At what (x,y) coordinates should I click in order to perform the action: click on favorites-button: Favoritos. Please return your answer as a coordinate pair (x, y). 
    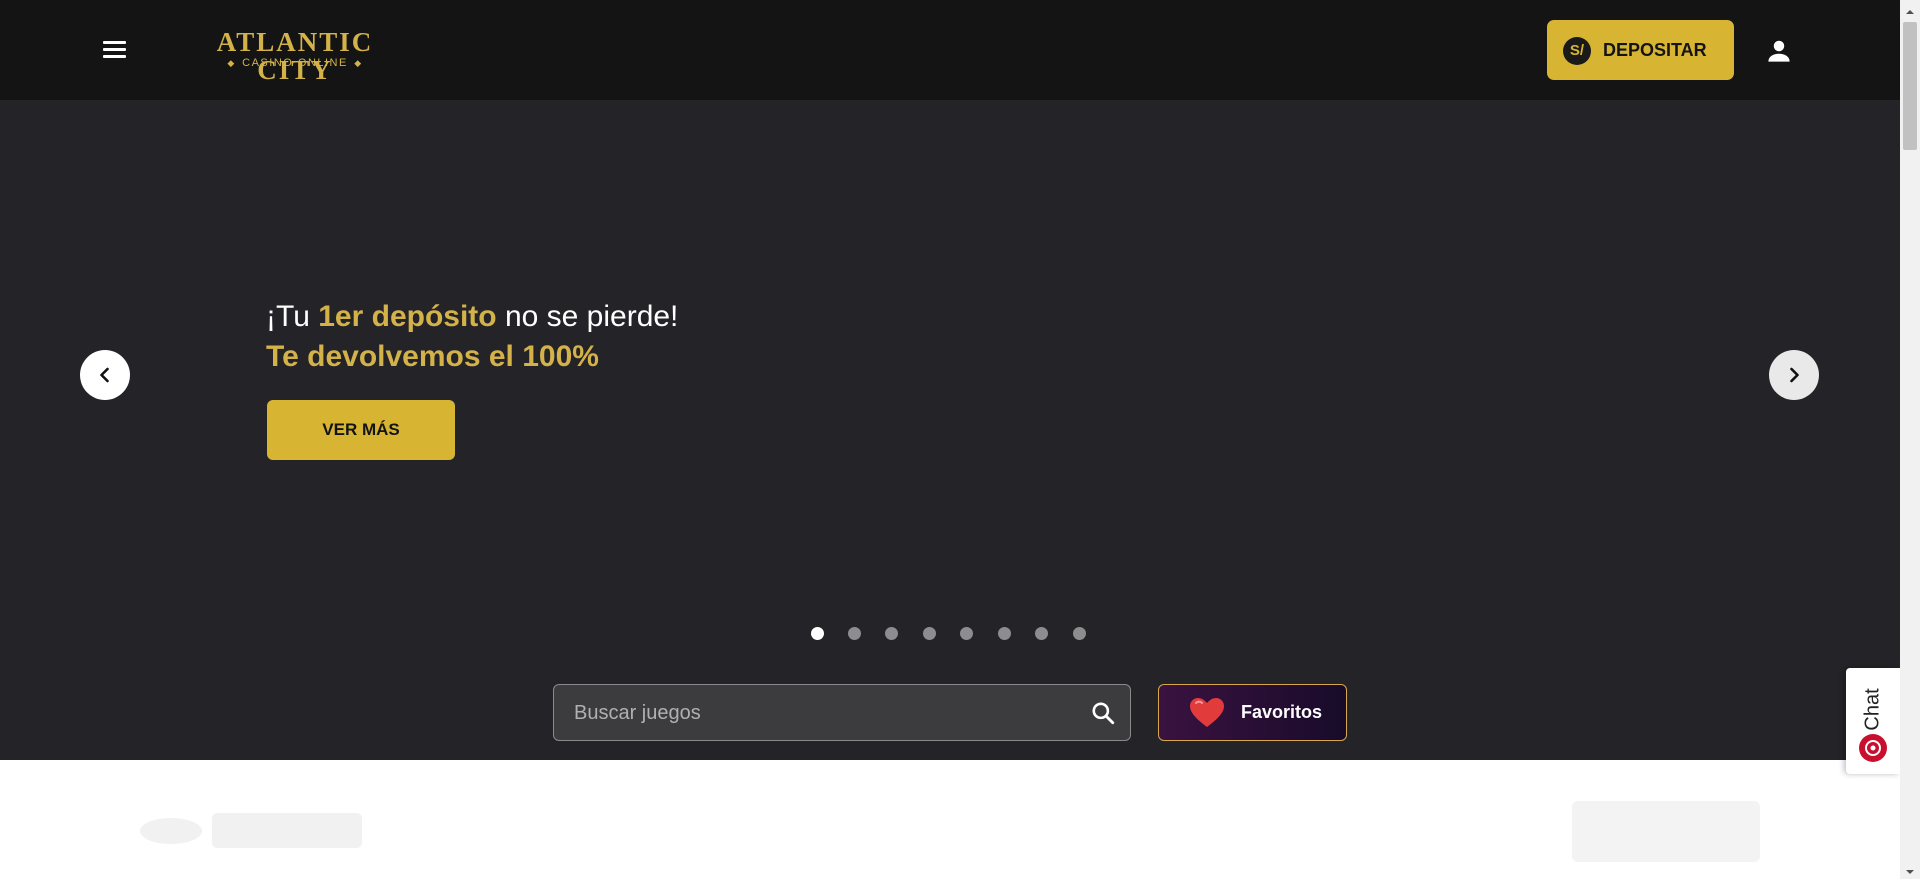
    Looking at the image, I should click on (1252, 712).